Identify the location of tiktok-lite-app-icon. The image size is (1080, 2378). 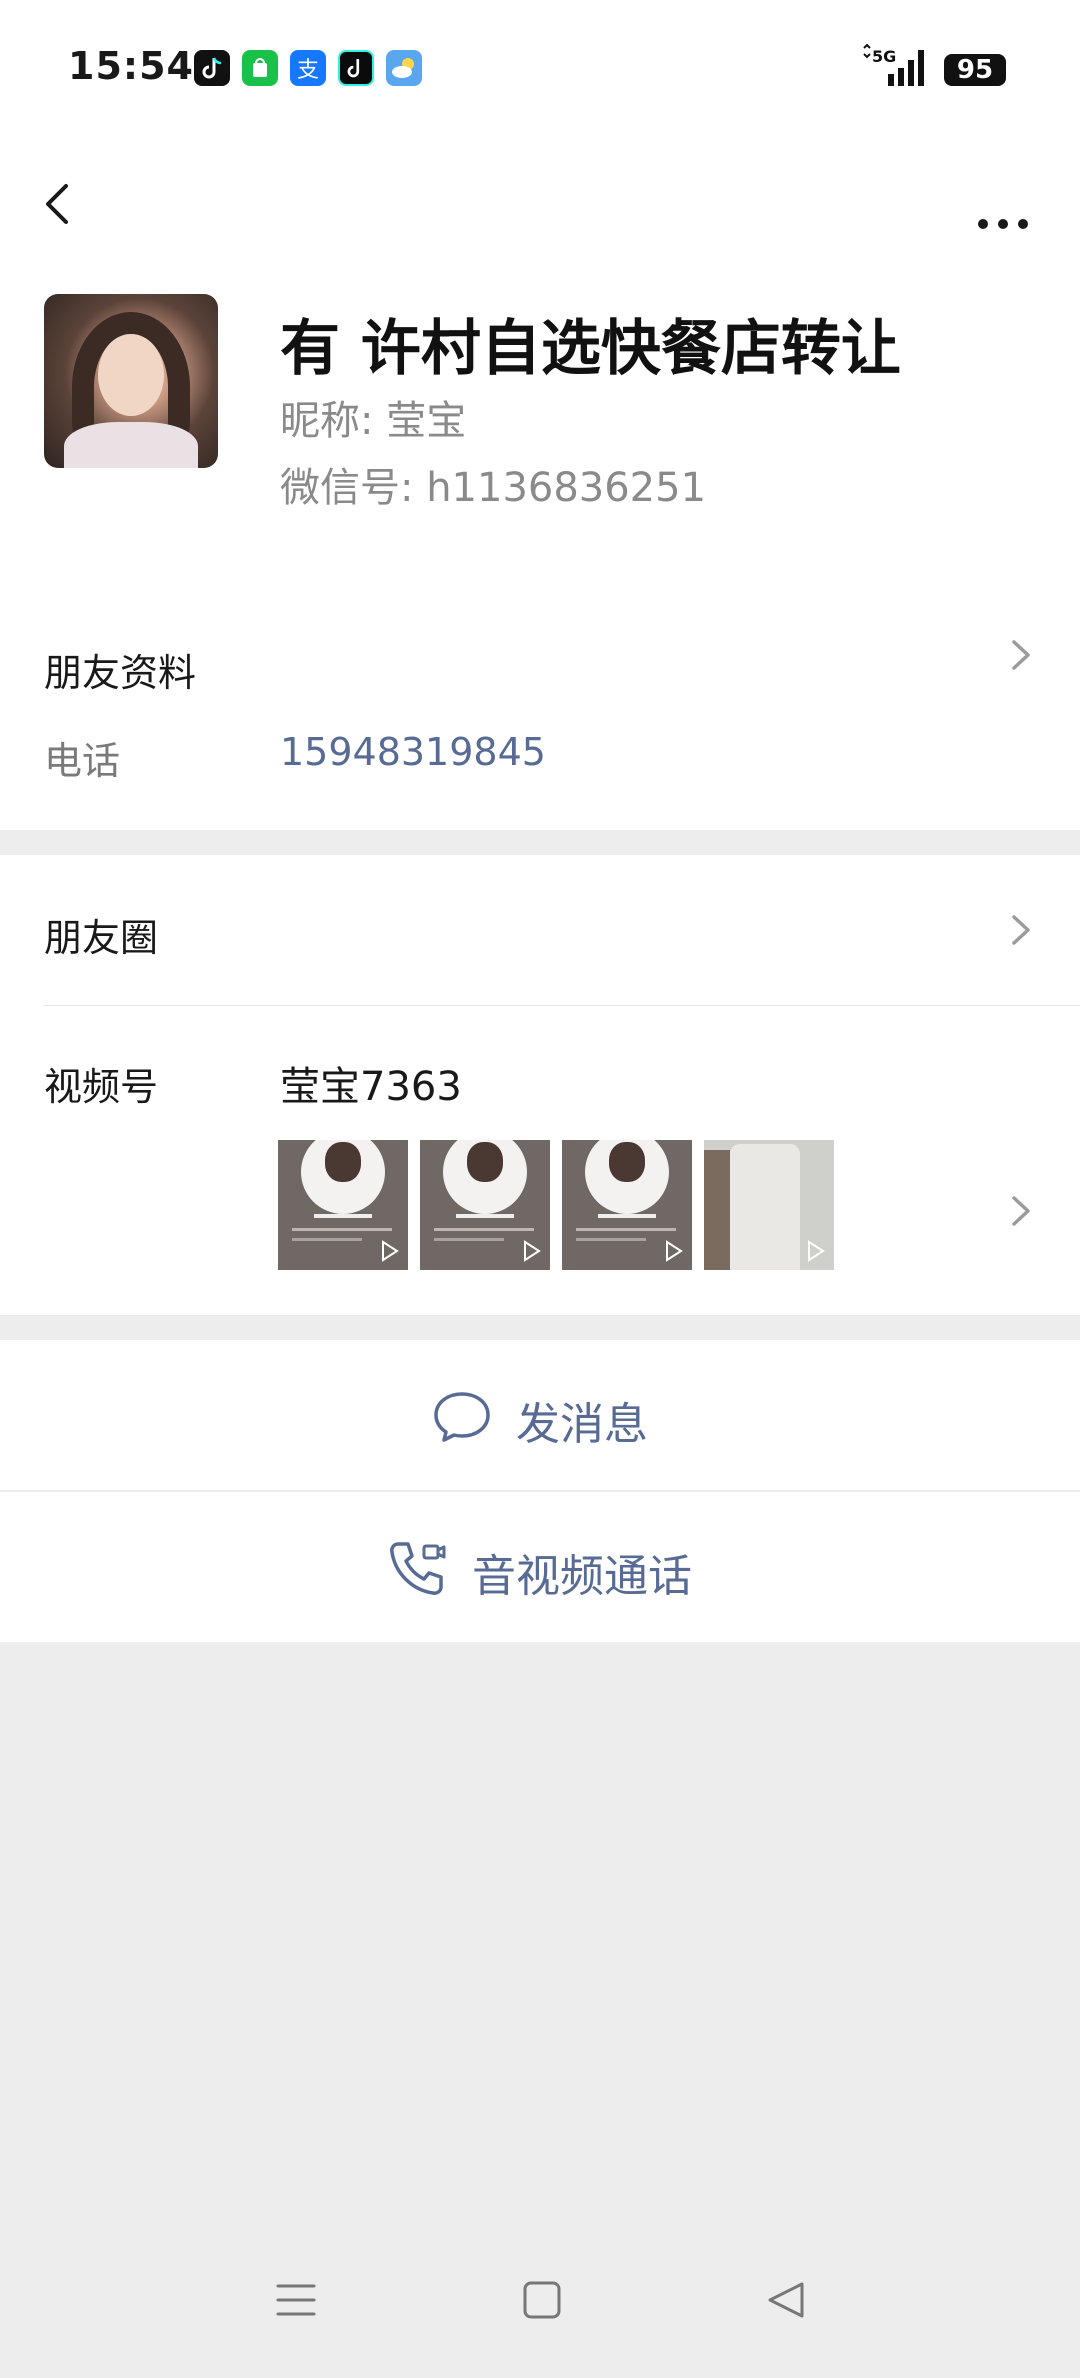
(356, 68).